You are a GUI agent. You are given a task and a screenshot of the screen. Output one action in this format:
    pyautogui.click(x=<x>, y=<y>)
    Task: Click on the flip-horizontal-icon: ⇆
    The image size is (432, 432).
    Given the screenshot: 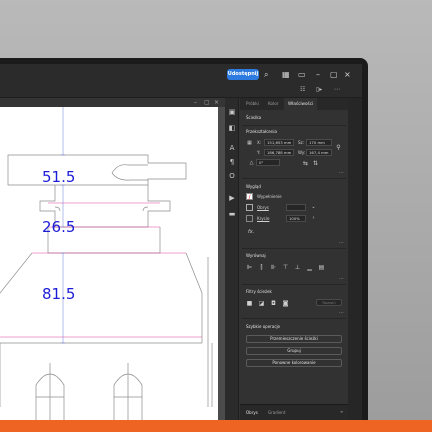 What is the action you would take?
    pyautogui.click(x=305, y=163)
    